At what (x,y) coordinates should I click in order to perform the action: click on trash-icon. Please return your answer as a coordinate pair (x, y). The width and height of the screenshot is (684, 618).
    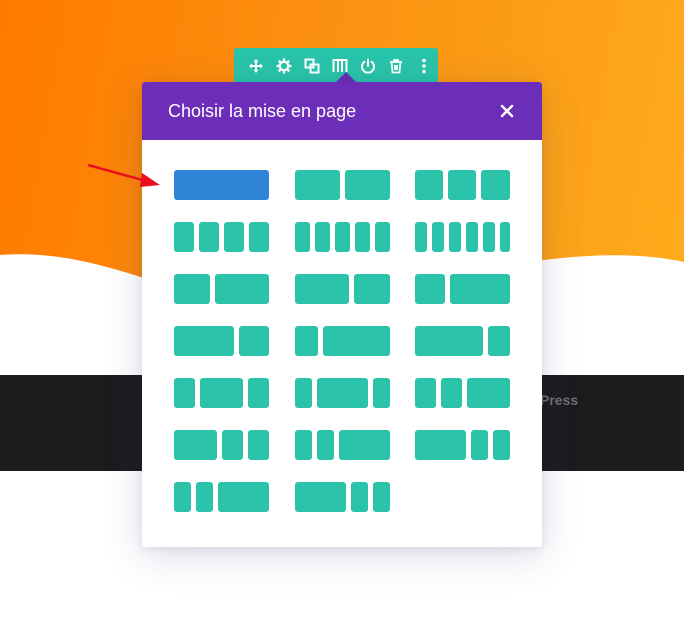
    Looking at the image, I should click on (396, 66).